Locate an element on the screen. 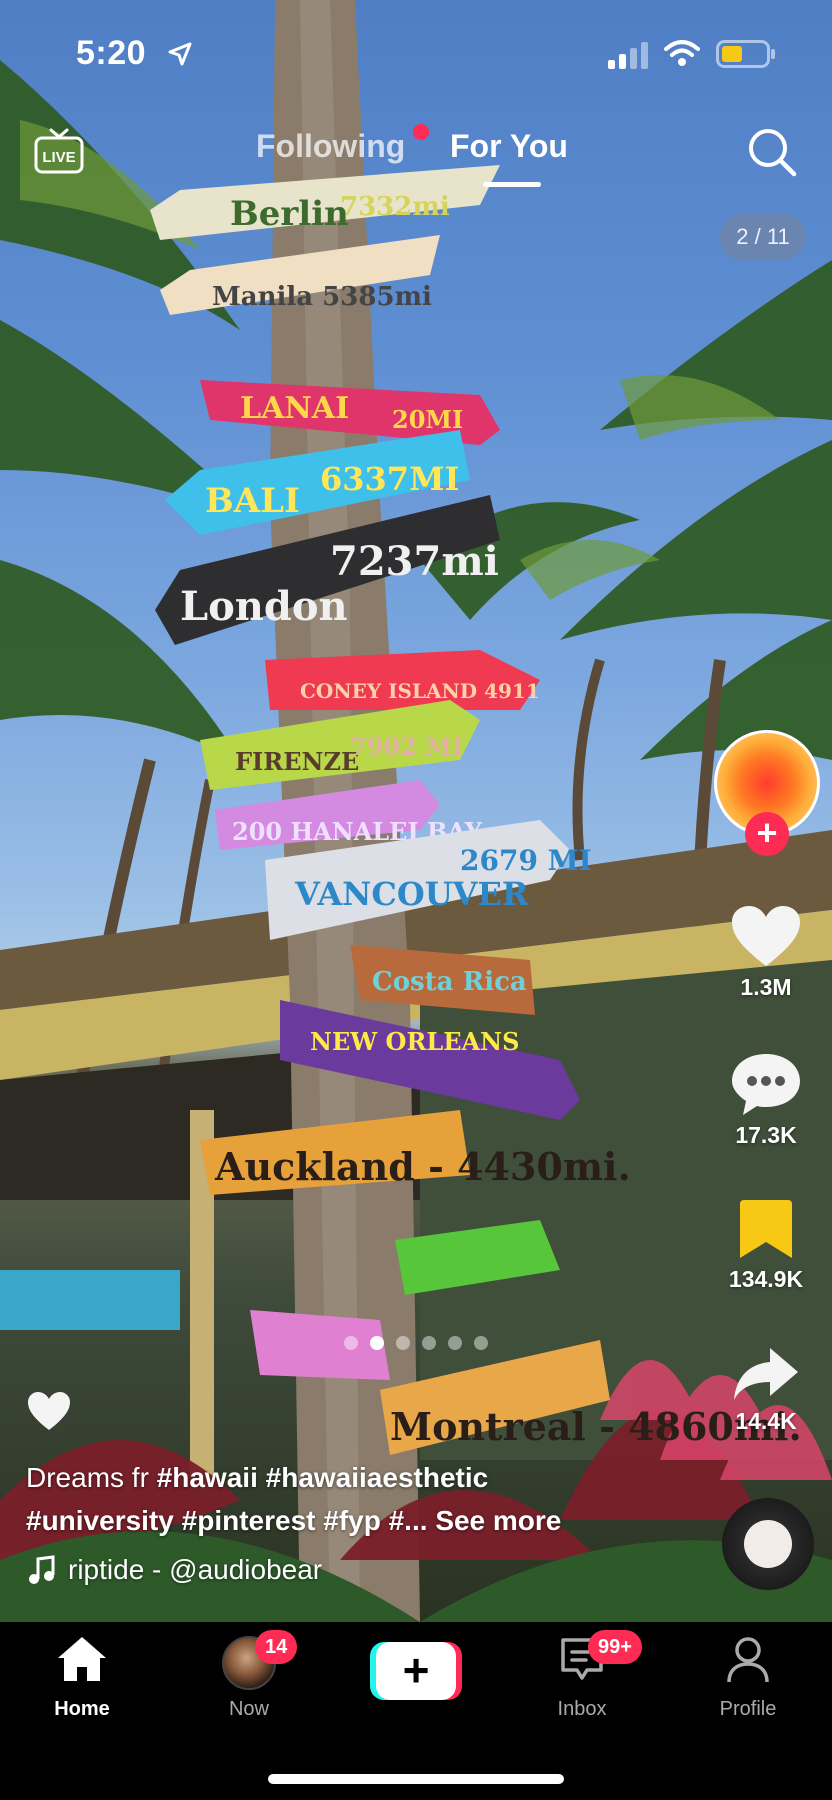 The width and height of the screenshot is (832, 1800). comment-count: 17.3K is located at coordinates (766, 1135).